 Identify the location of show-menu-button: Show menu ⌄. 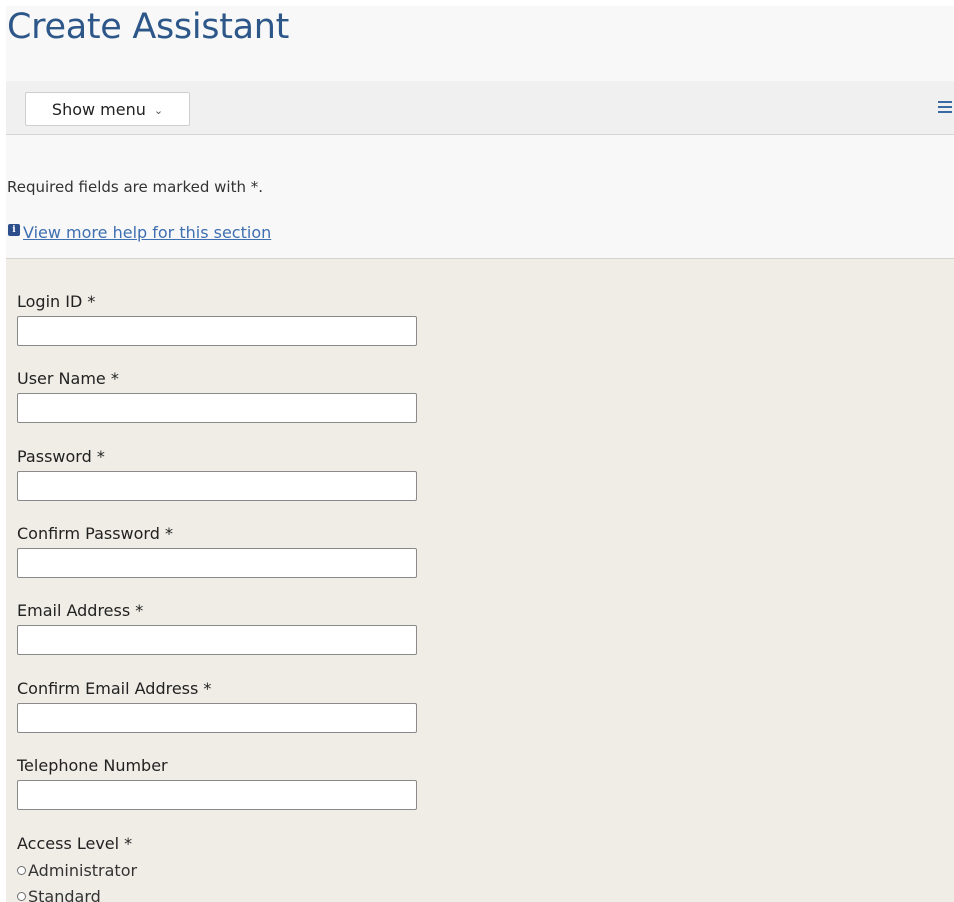
(107, 109).